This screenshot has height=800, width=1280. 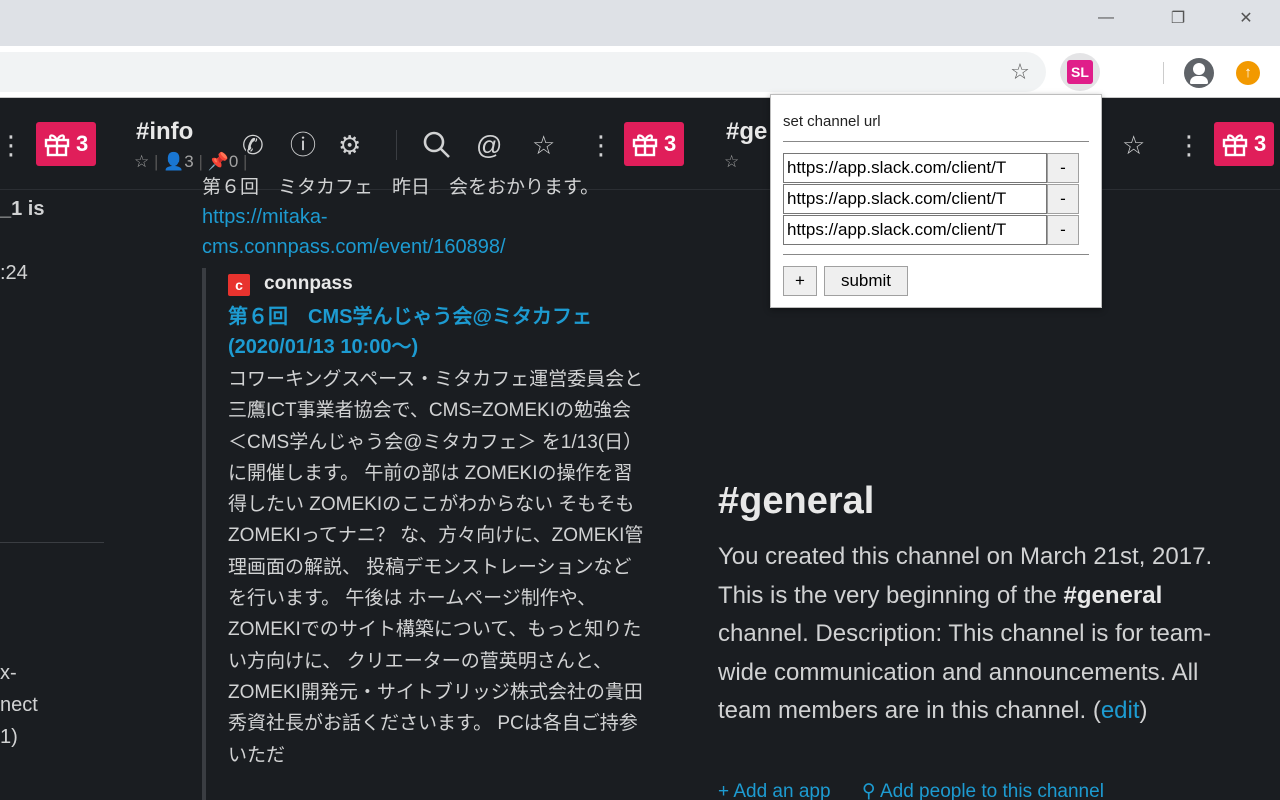 I want to click on channel-url-popup: set channel url - - - + submit, so click(x=936, y=201).